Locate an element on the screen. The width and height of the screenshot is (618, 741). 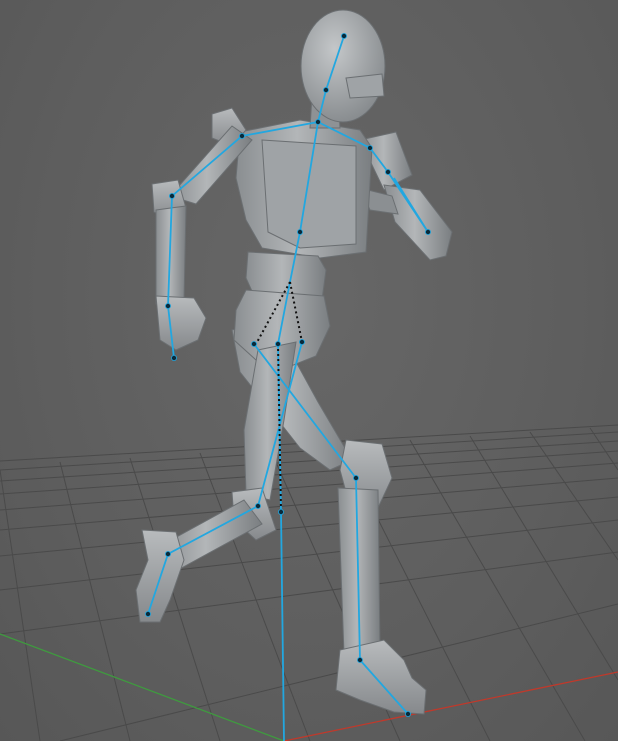
joint-left-wrist is located at coordinates (167, 305).